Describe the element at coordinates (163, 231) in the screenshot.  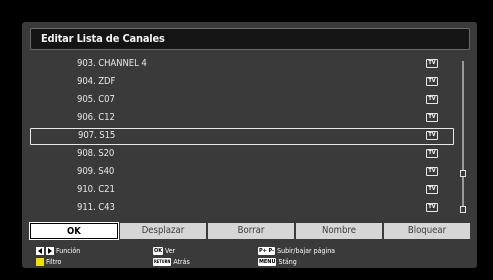
I see `move-button: Desplazar` at that location.